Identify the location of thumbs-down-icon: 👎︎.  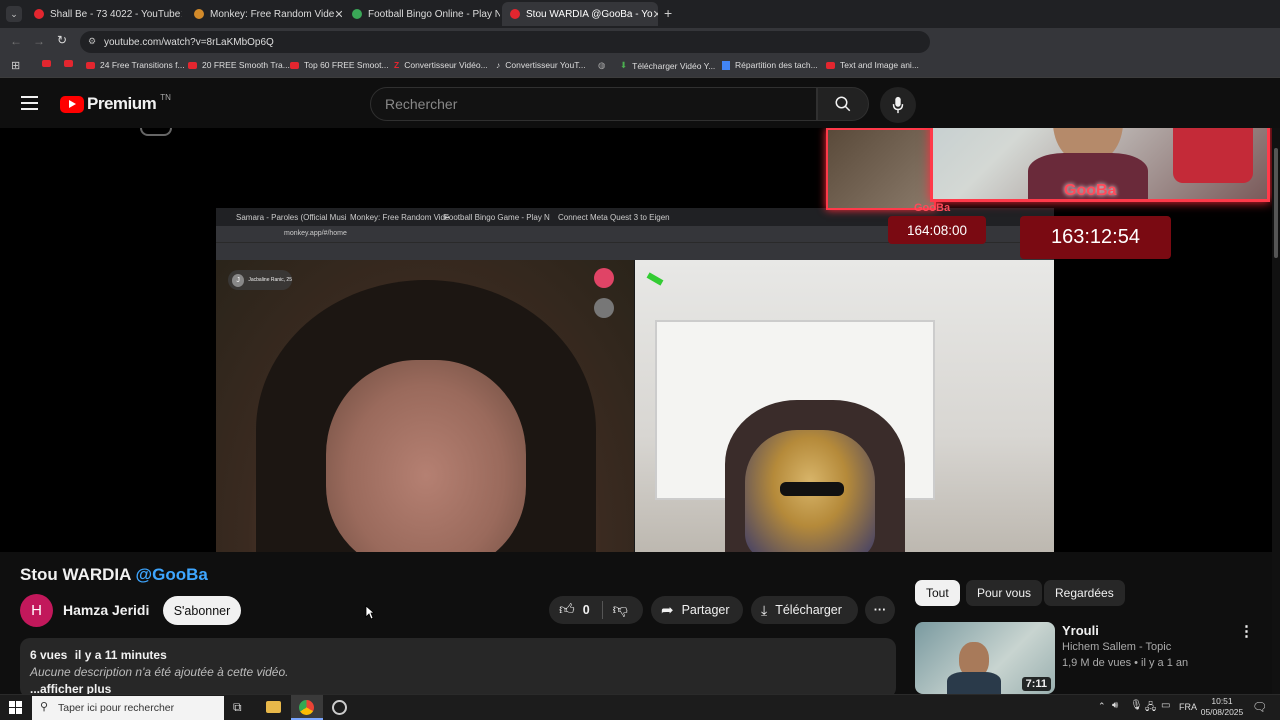
(620, 610).